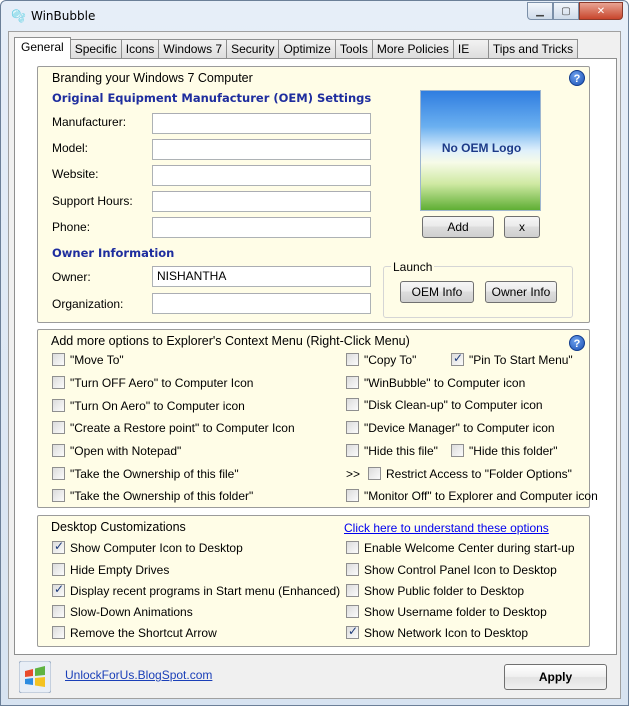 The width and height of the screenshot is (629, 706). What do you see at coordinates (154, 474) in the screenshot?
I see `ownership-file-label: "Take the Ownership of this file"` at bounding box center [154, 474].